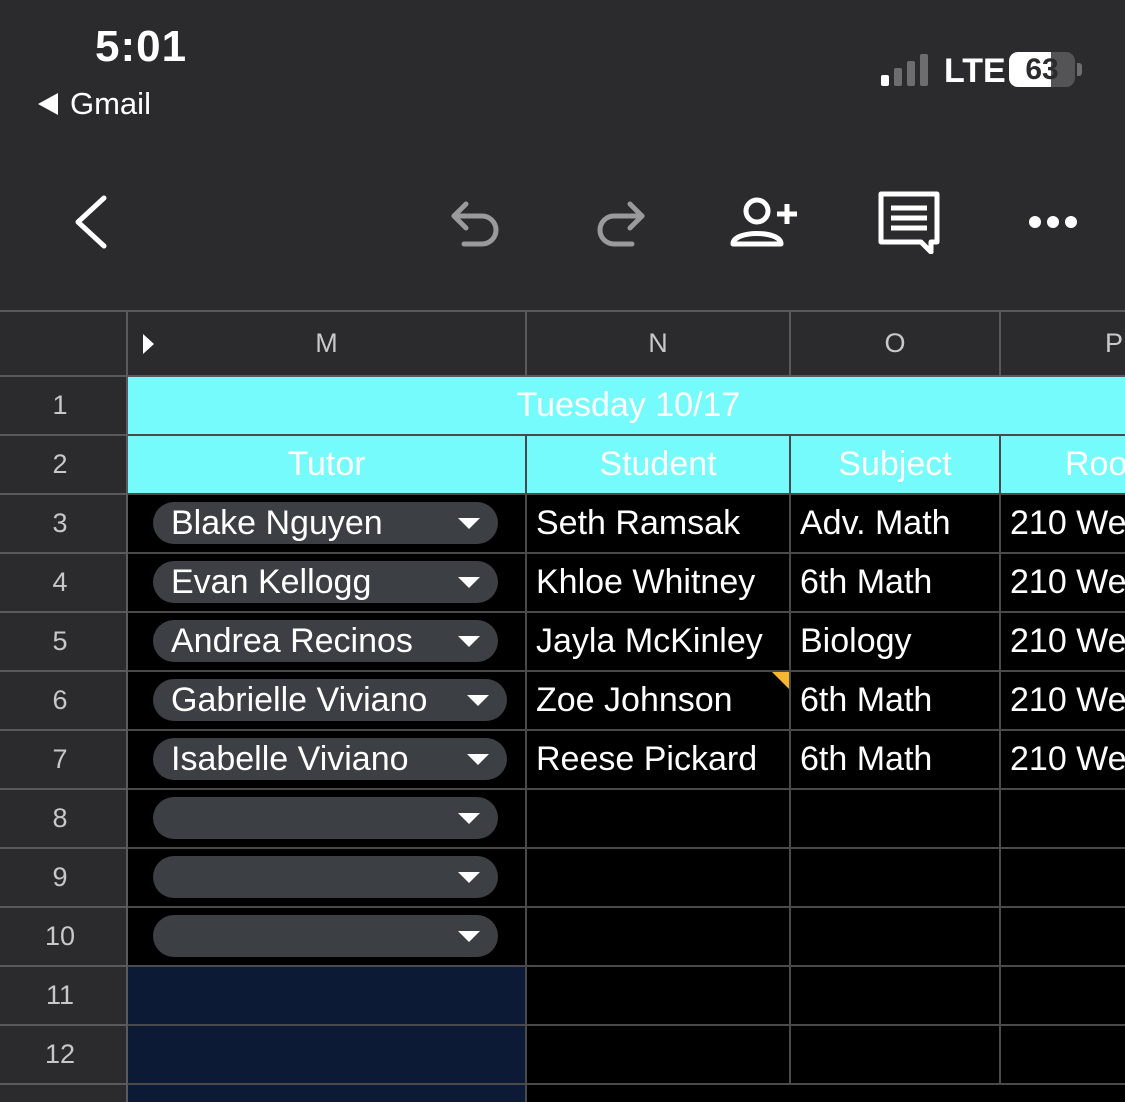 The height and width of the screenshot is (1102, 1125). I want to click on row-header: 2, so click(64, 465).